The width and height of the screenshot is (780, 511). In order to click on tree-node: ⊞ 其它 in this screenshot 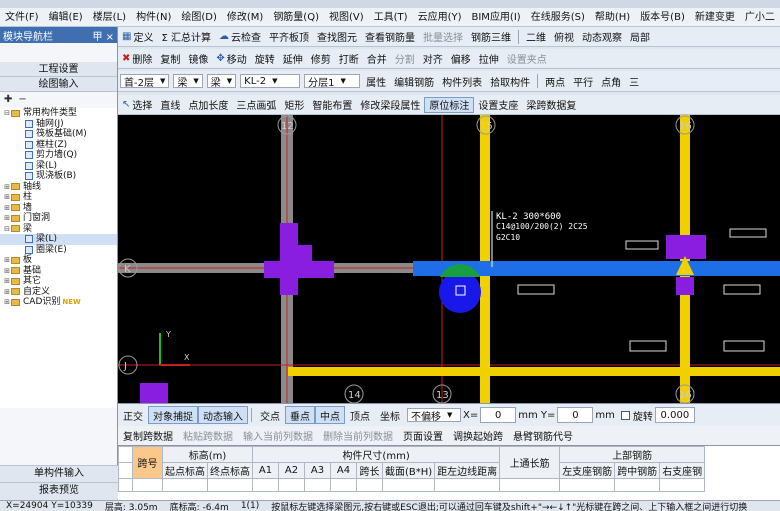, I will do `click(58, 281)`.